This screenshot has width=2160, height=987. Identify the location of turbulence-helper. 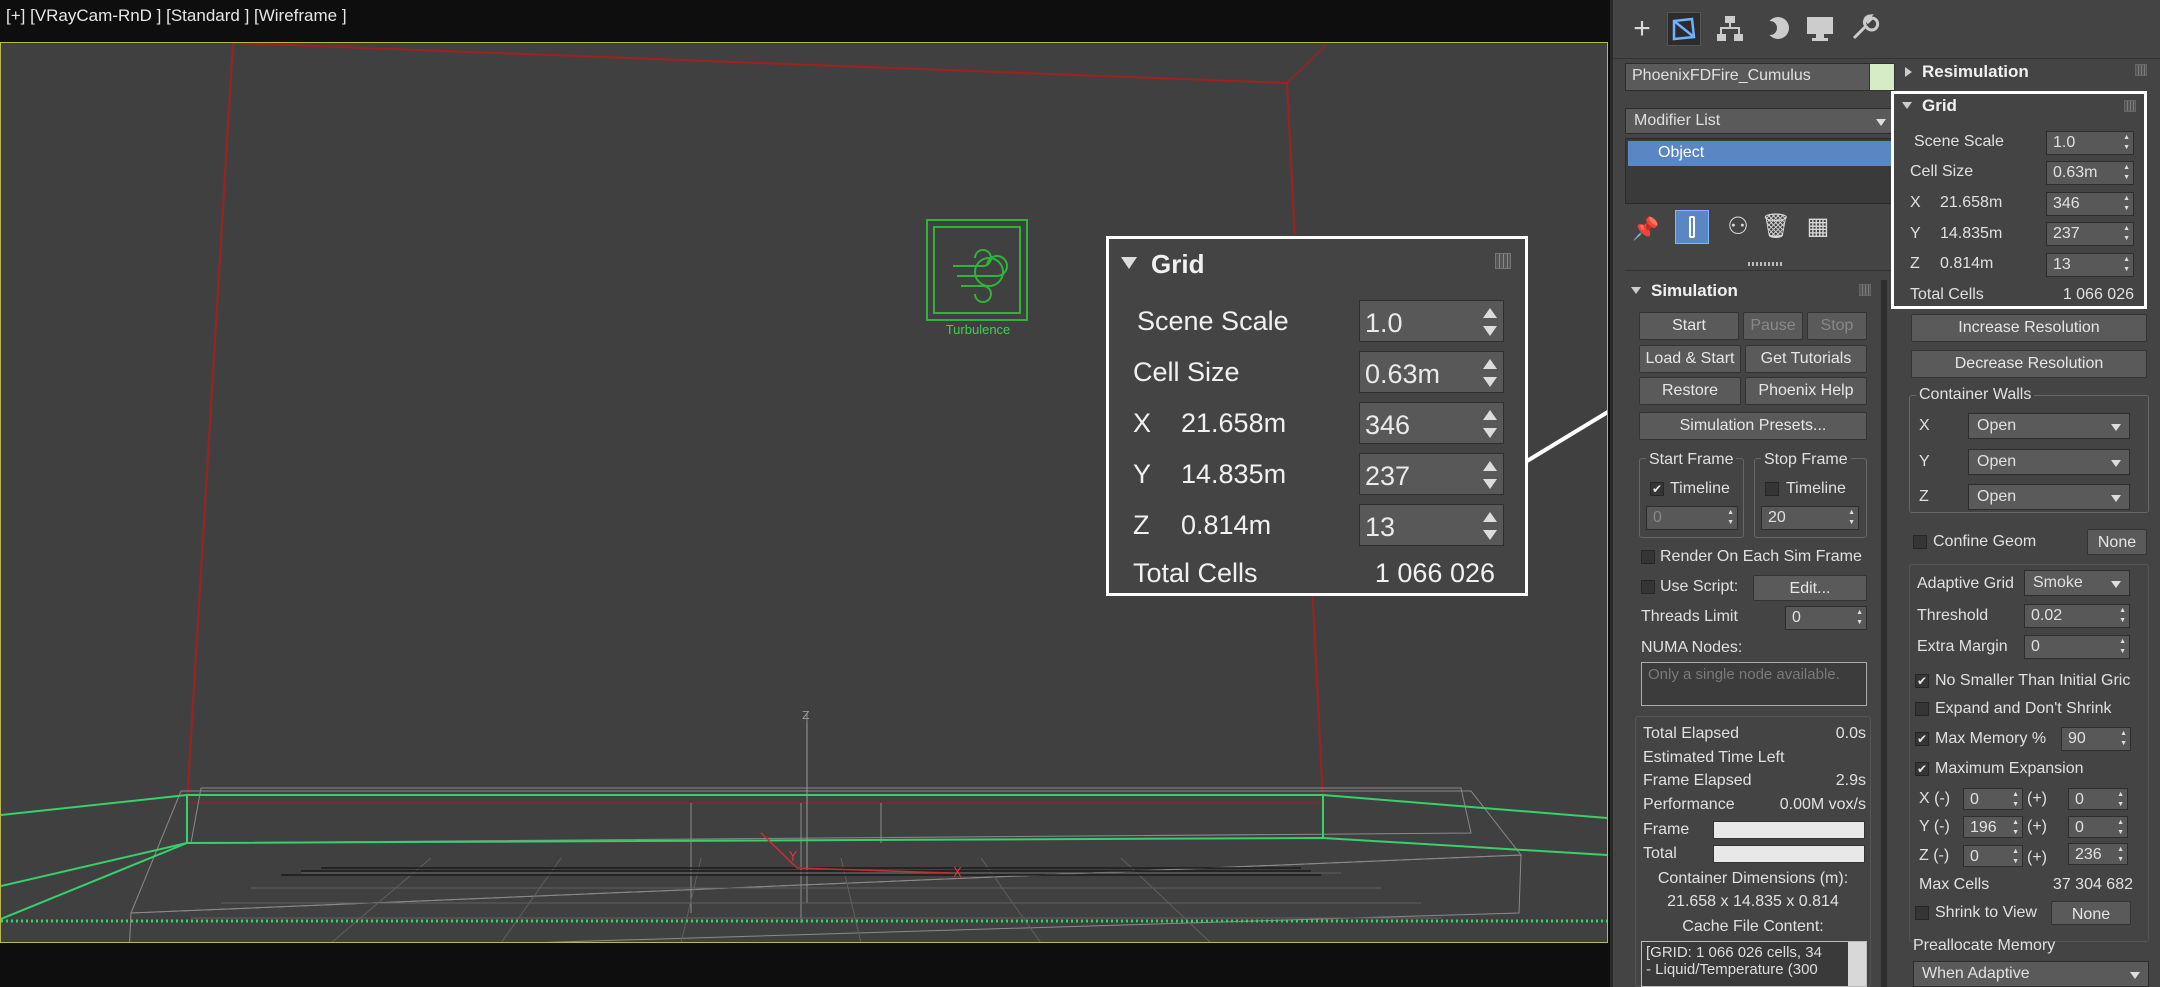
(977, 270).